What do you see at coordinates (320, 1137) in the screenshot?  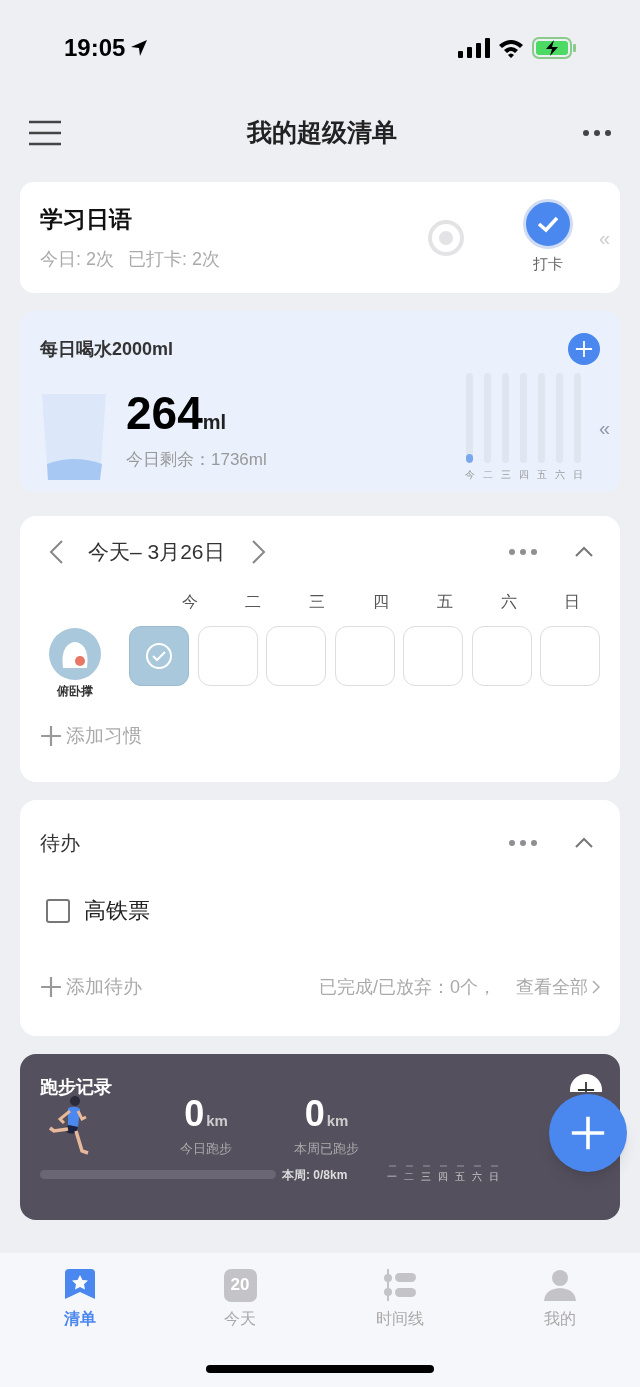 I see `running-card: 跑步记录 0 km 今日跑步 0km 本周已跑步 本周: 0/8km 一 二 三 四 五 六 日` at bounding box center [320, 1137].